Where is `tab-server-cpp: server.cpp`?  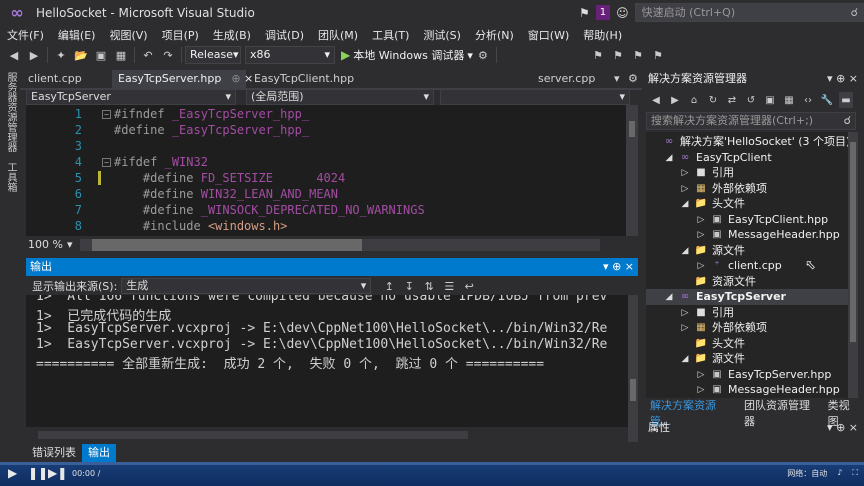
tab-server-cpp: server.cpp is located at coordinates (566, 79).